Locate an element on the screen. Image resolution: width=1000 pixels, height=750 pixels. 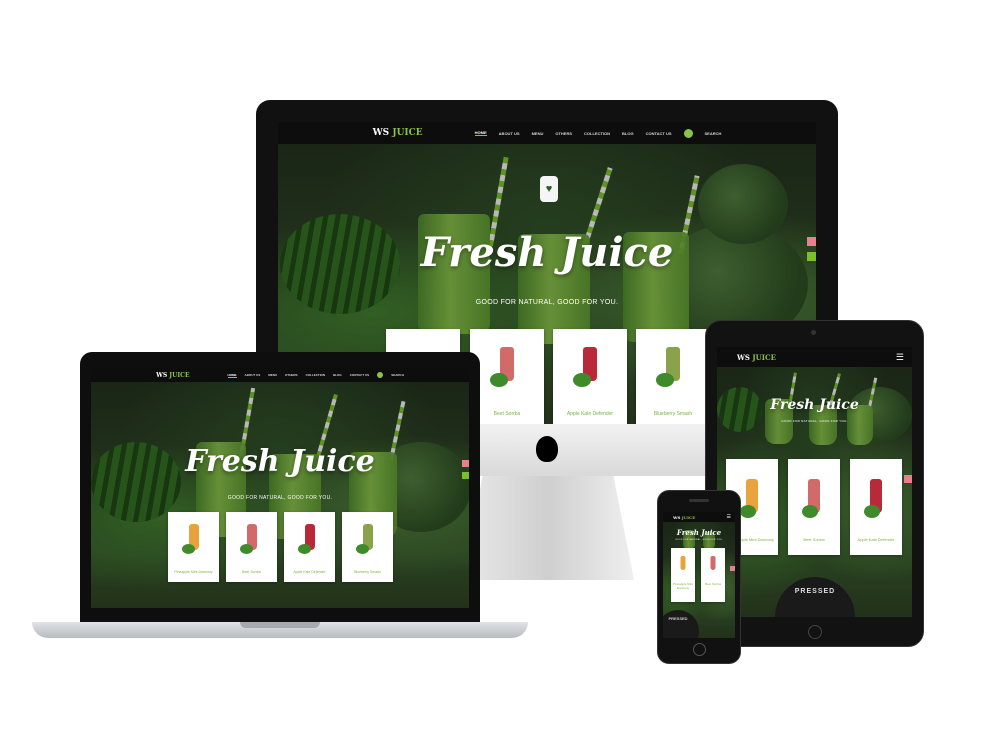
laptop-notch is located at coordinates (280, 625).